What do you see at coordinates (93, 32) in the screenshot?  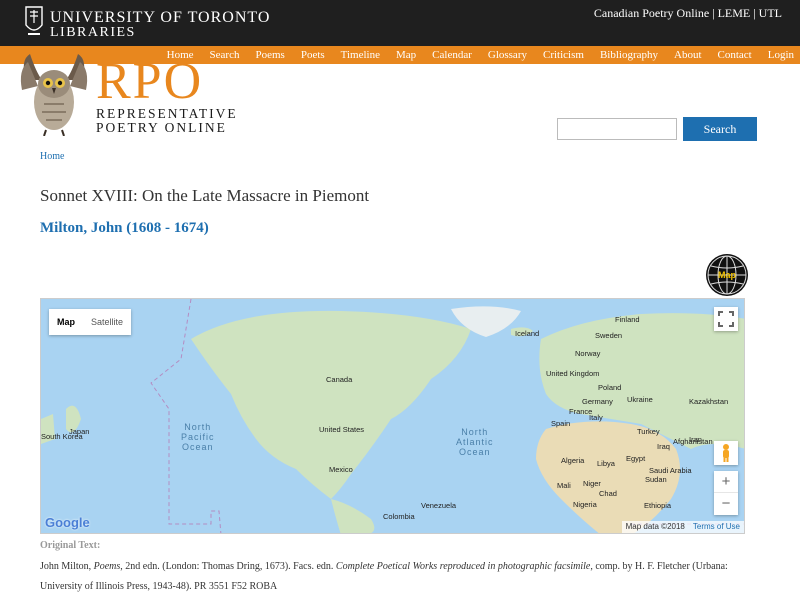 I see `university-name-line2: LIBRARIES` at bounding box center [93, 32].